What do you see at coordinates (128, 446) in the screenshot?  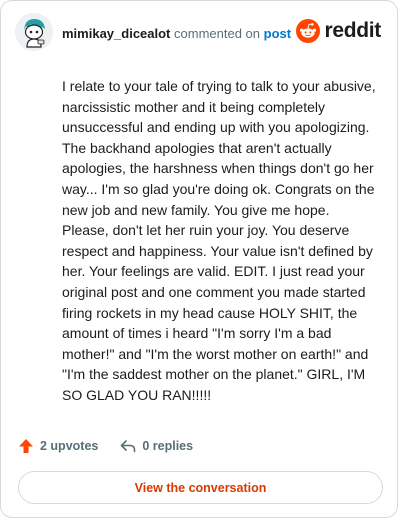 I see `reply-arrow-icon` at bounding box center [128, 446].